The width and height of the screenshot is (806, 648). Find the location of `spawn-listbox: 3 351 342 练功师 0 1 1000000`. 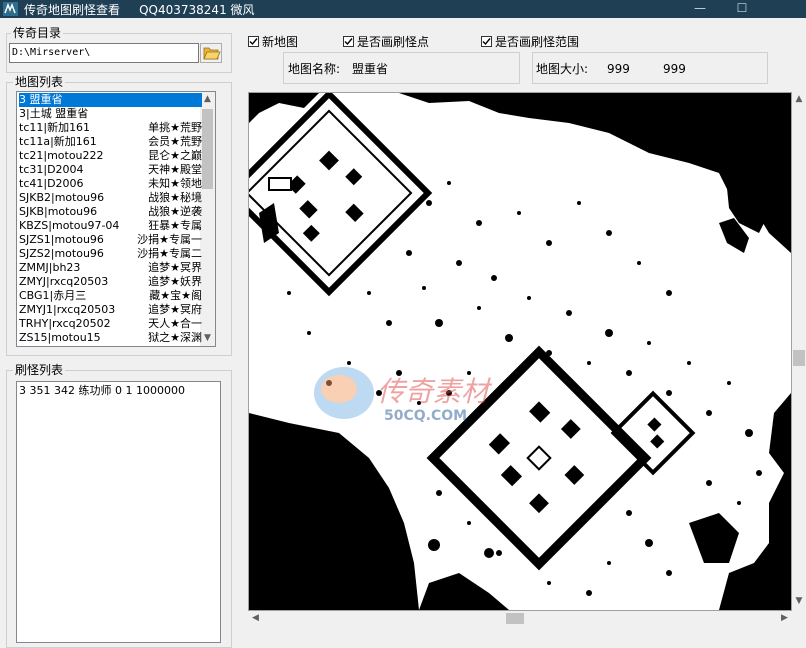

spawn-listbox: 3 351 342 练功师 0 1 1000000 is located at coordinates (118, 512).